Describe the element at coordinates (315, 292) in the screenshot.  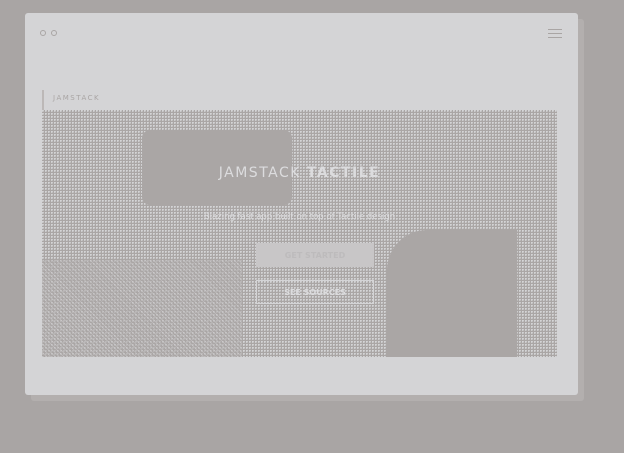
I see `see-sources-button: SEE SOURCES` at that location.